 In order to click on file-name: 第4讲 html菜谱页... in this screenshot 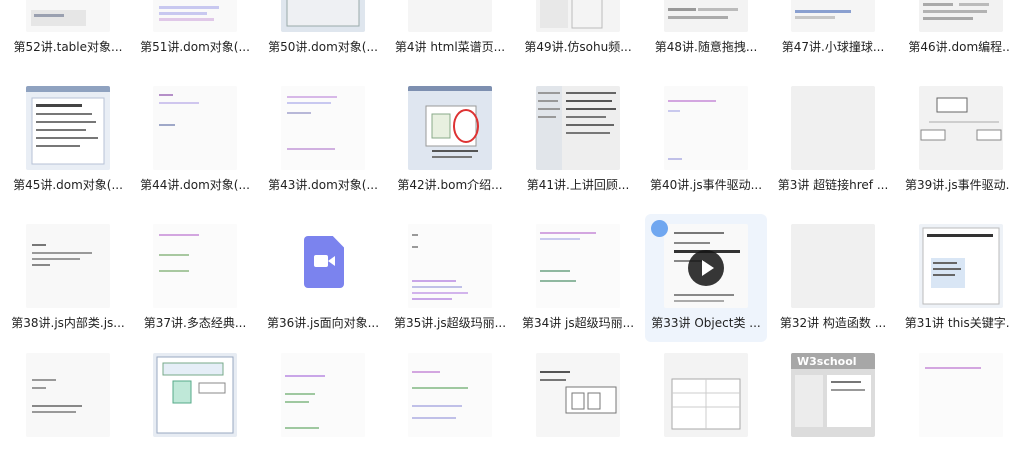, I will do `click(450, 47)`.